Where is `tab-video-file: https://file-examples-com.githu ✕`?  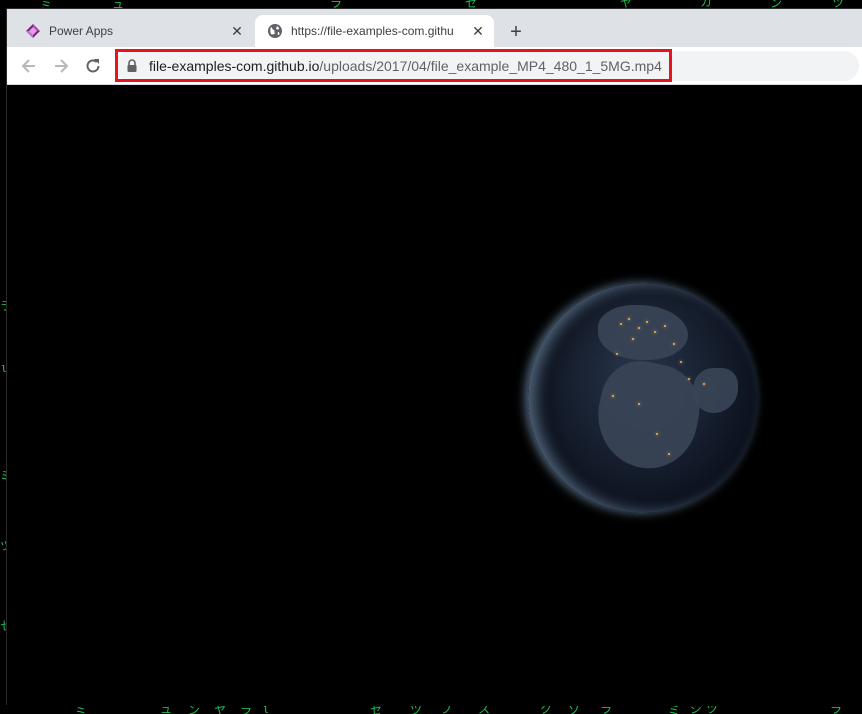
tab-video-file: https://file-examples-com.githu ✕ is located at coordinates (374, 31).